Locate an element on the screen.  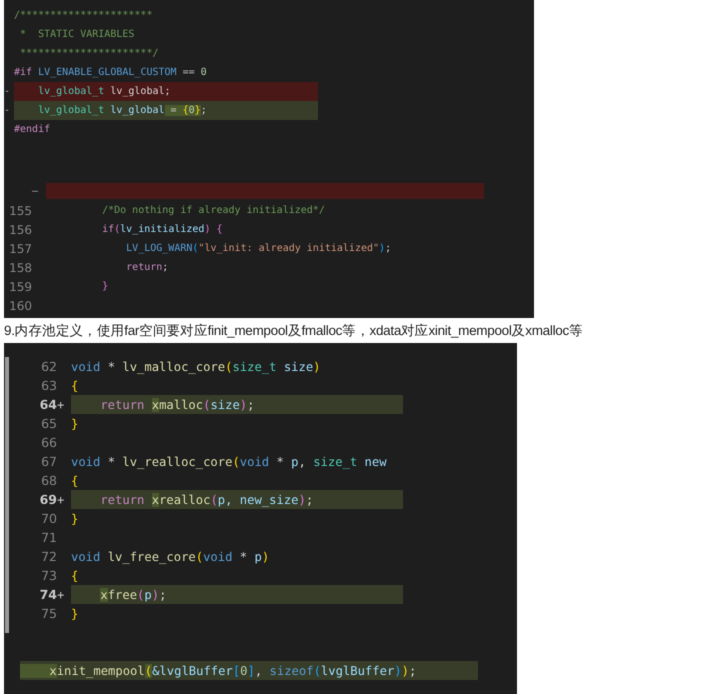
code-line: /********************** is located at coordinates (84, 16).